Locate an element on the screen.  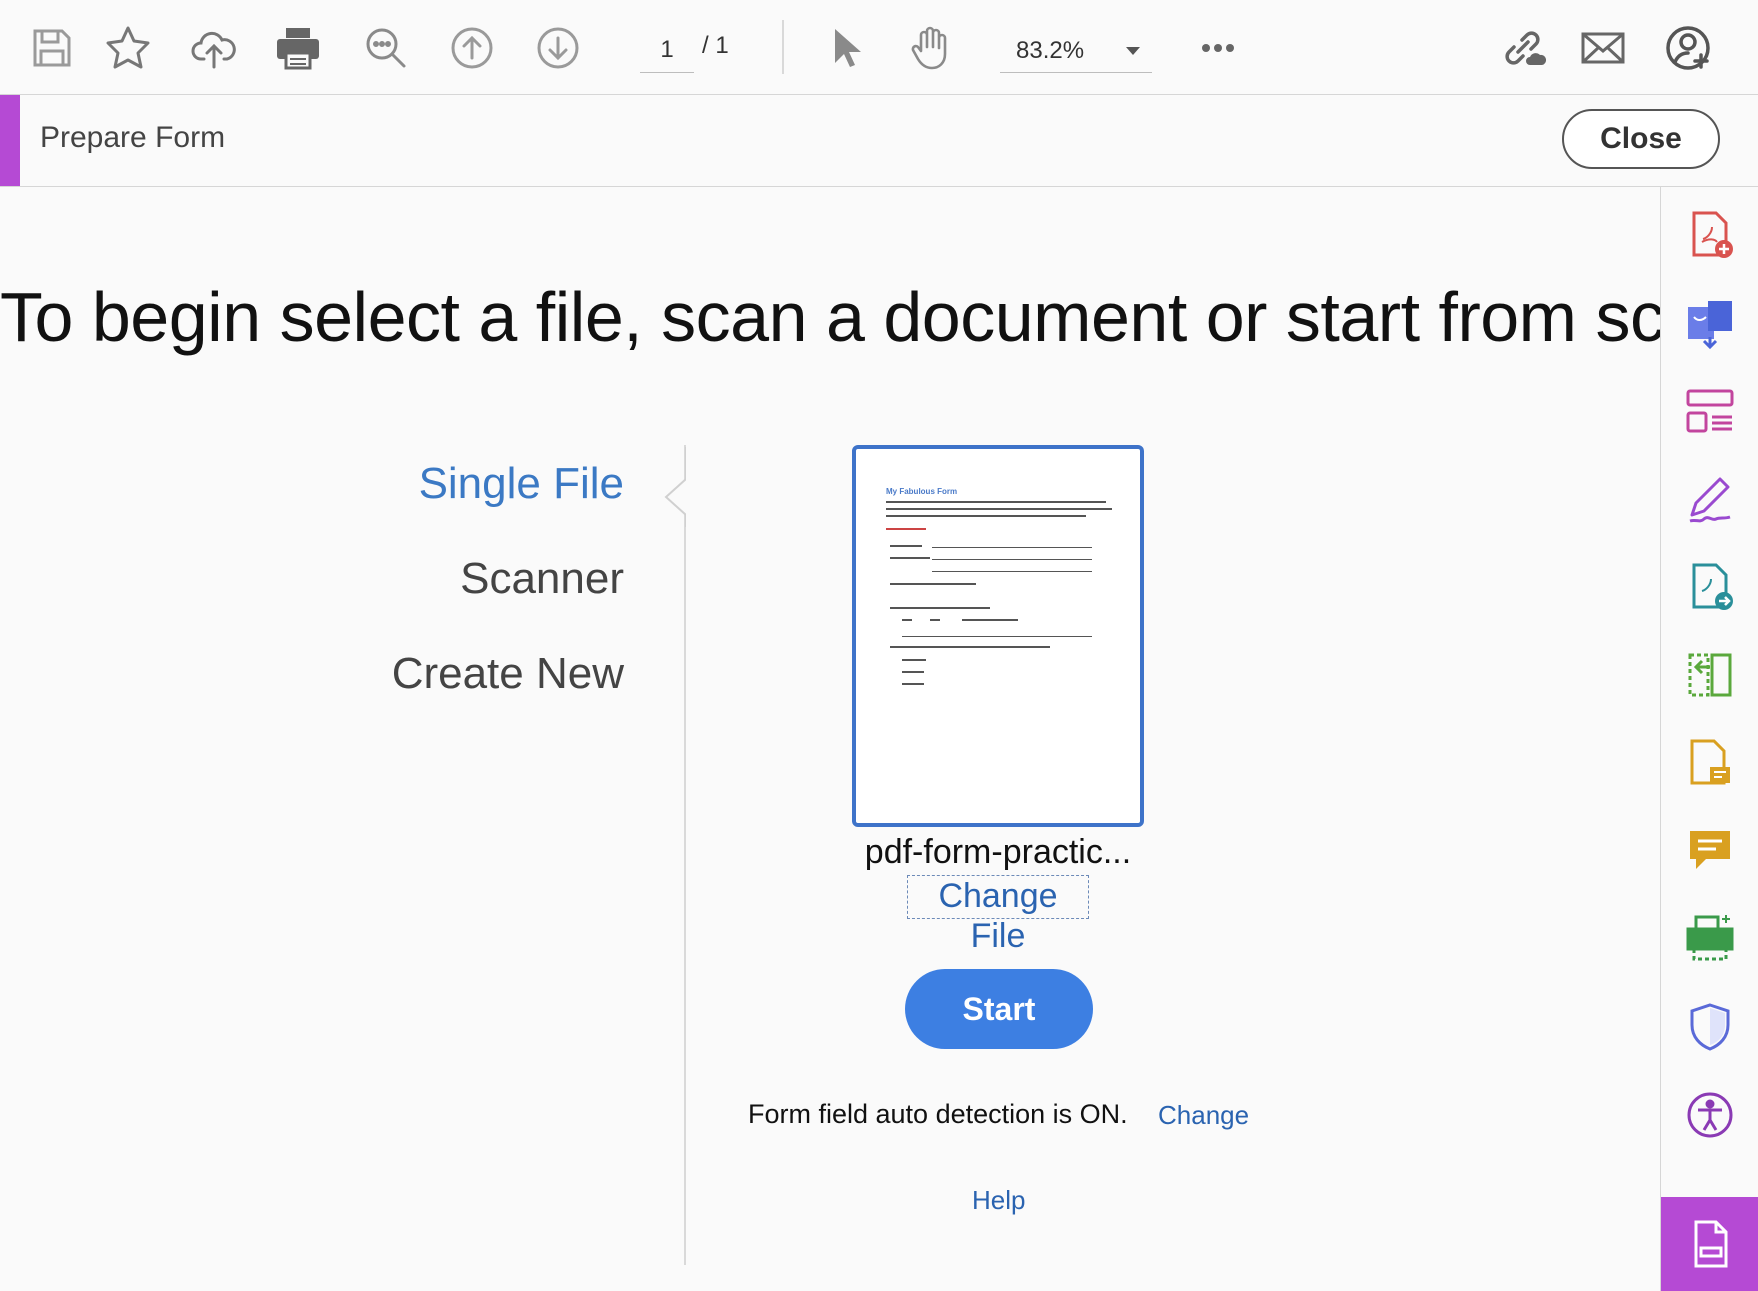
top-toolbar: 1 / 1 83.2% is located at coordinates (879, 47).